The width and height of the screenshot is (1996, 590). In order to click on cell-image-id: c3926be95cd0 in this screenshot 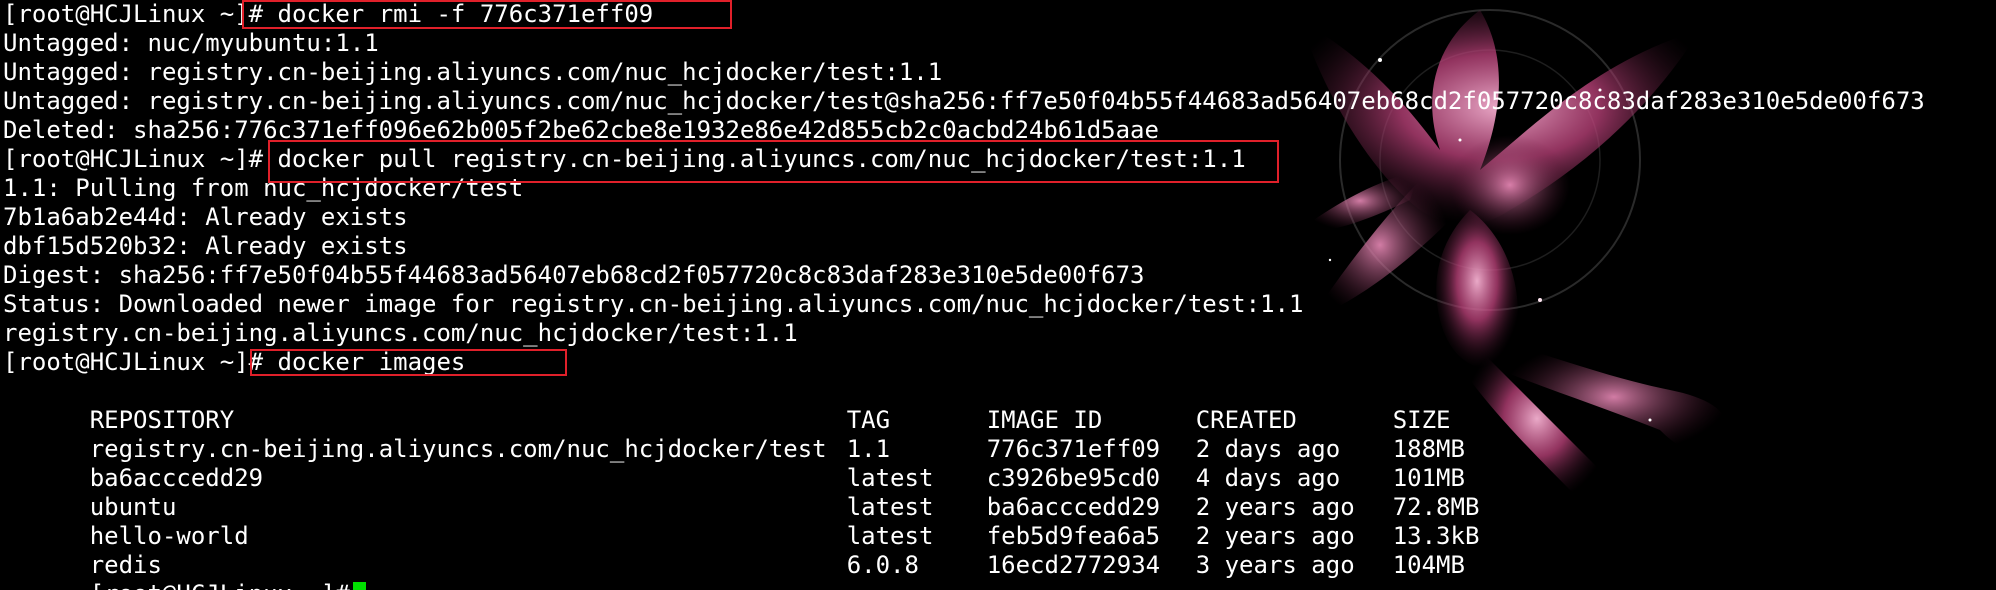, I will do `click(1073, 478)`.